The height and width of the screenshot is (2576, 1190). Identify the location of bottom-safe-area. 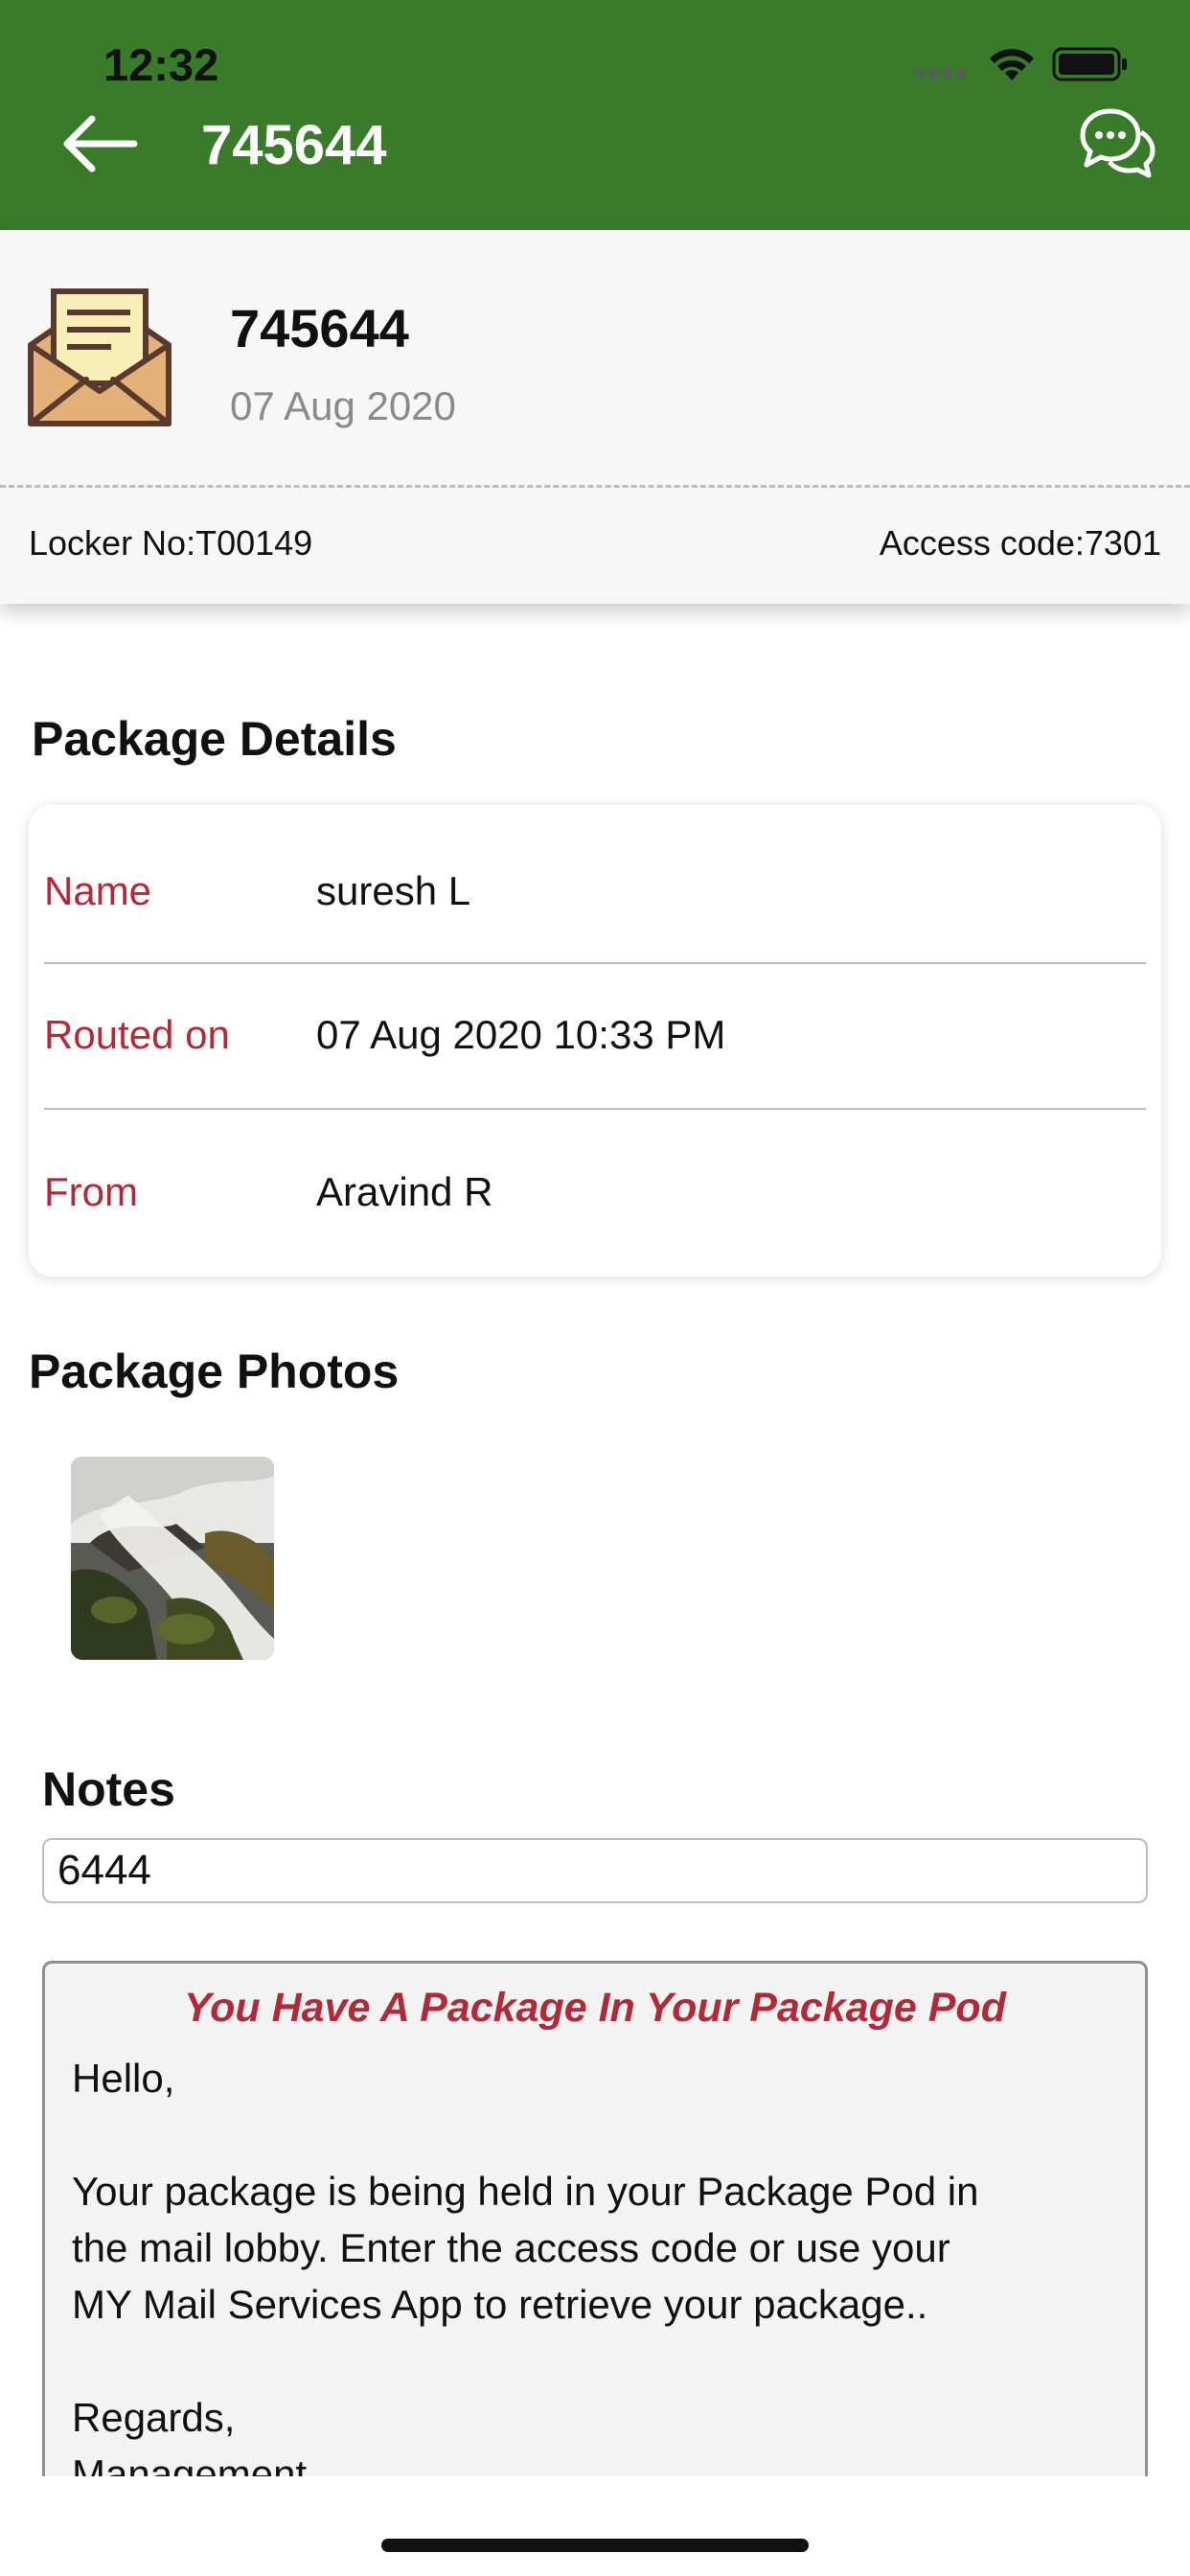
(595, 2526).